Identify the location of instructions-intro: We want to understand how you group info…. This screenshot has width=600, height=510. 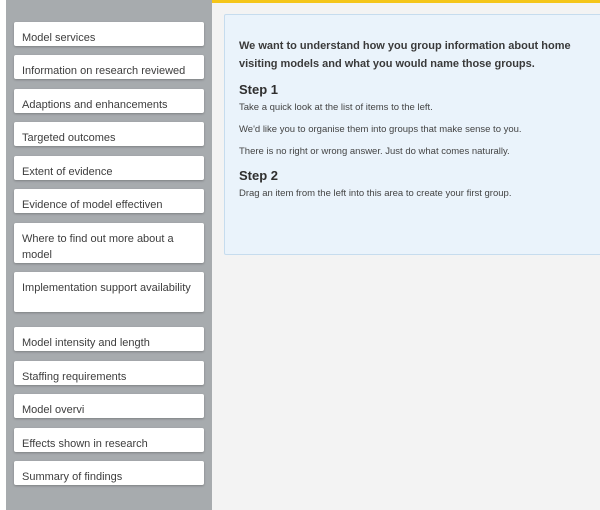
(405, 55).